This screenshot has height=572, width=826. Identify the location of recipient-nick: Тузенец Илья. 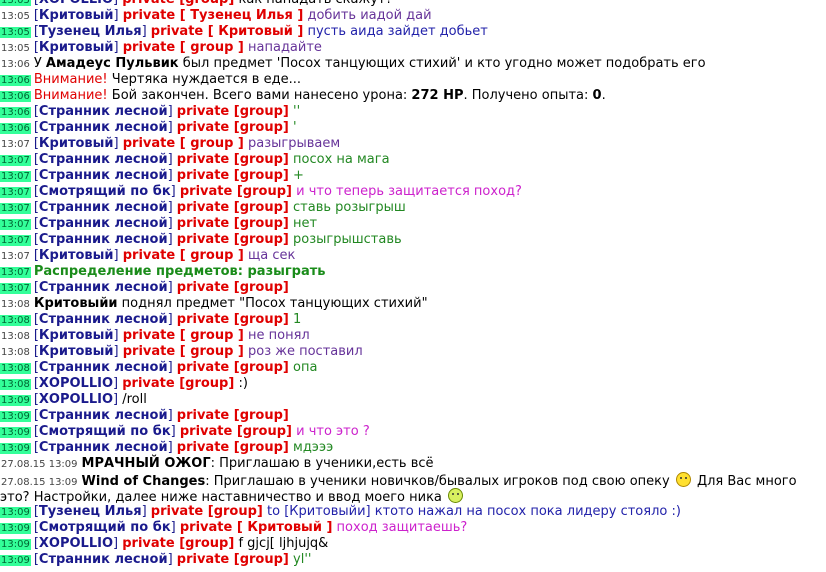
(241, 15).